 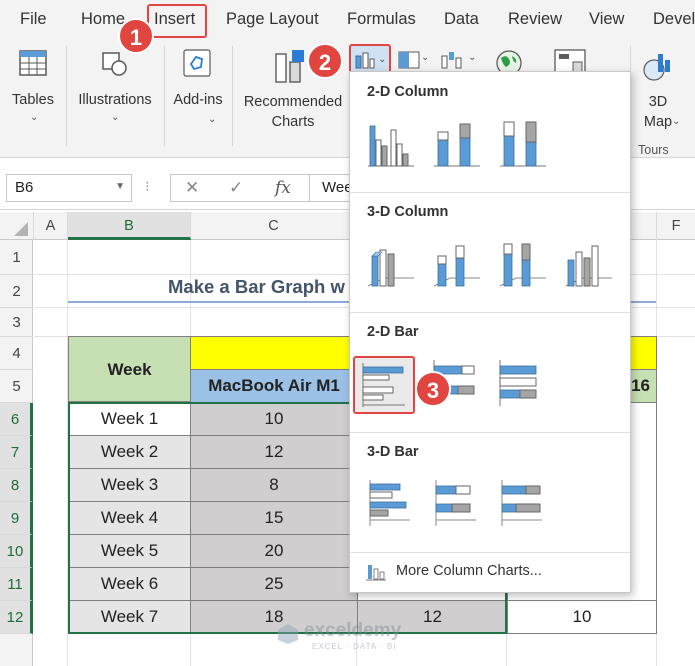 What do you see at coordinates (289, 66) in the screenshot?
I see `recommended-charts-icon` at bounding box center [289, 66].